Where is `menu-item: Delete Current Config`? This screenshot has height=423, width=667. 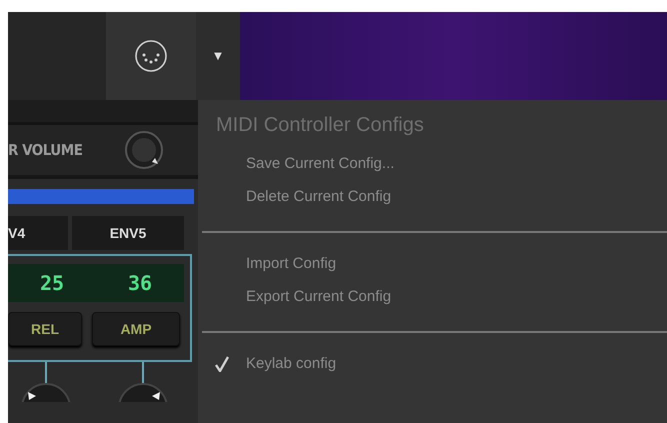 menu-item: Delete Current Config is located at coordinates (432, 196).